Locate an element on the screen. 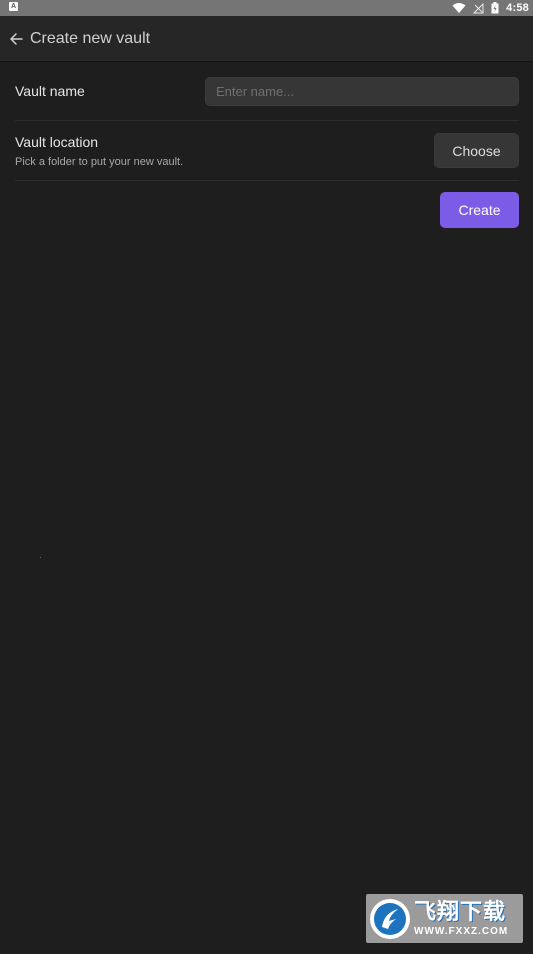  watermark: 飞翔下载 WWW.FXXZ.COM is located at coordinates (444, 918).